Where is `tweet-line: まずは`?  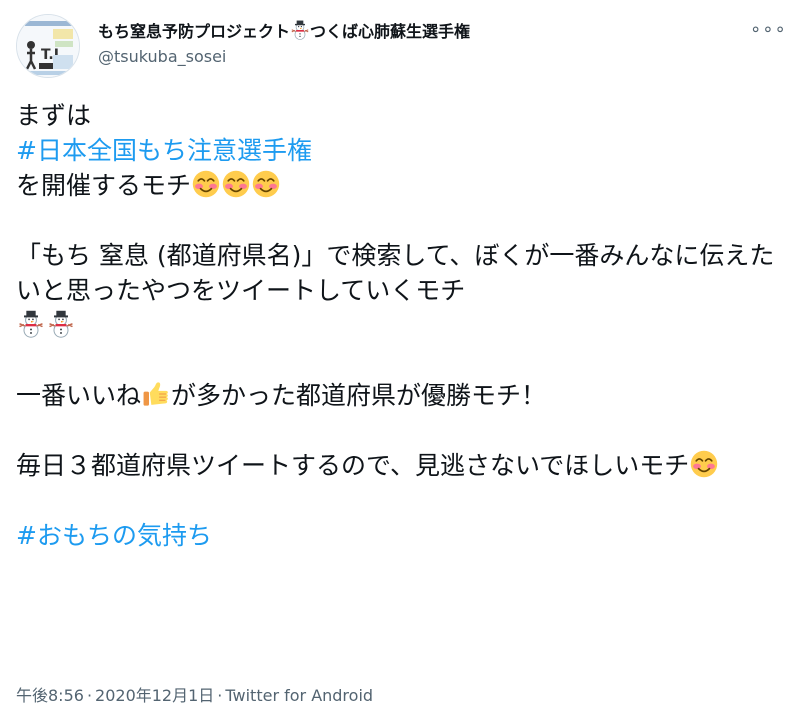 tweet-line: まずは is located at coordinates (54, 115).